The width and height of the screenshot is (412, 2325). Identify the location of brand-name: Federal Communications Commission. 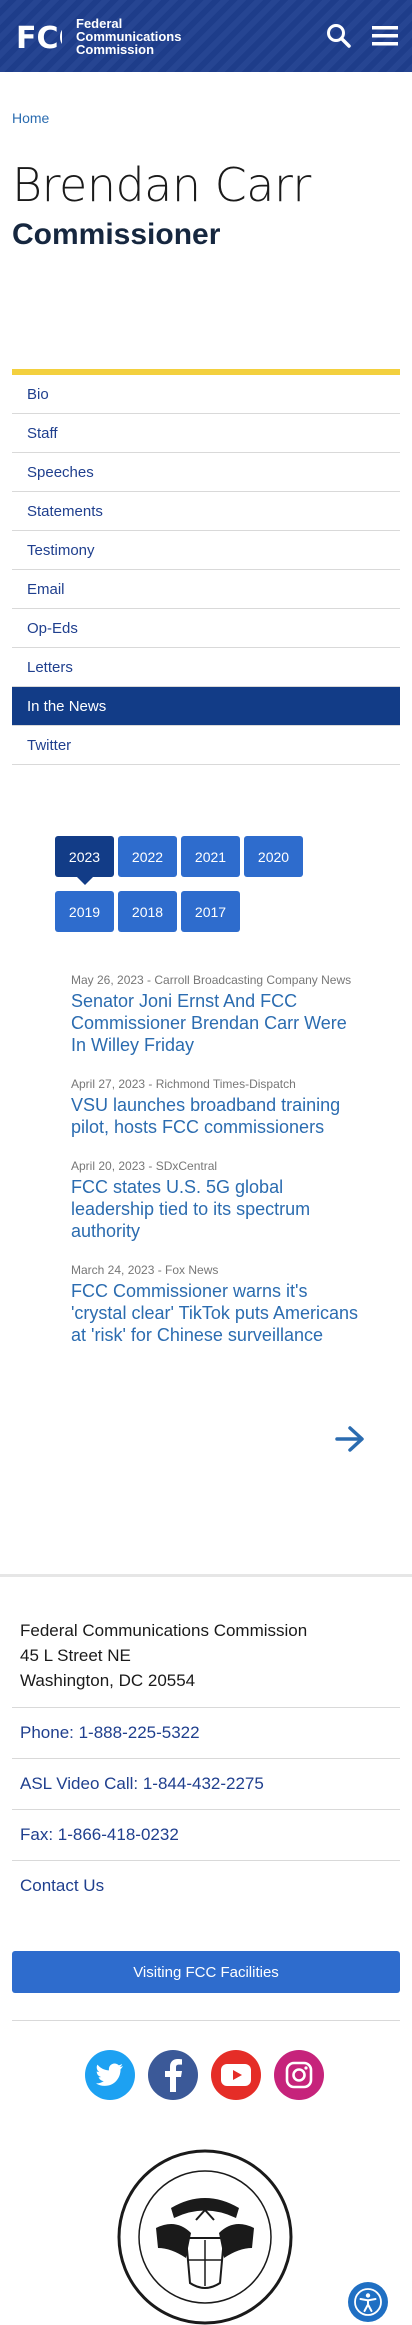
(128, 36).